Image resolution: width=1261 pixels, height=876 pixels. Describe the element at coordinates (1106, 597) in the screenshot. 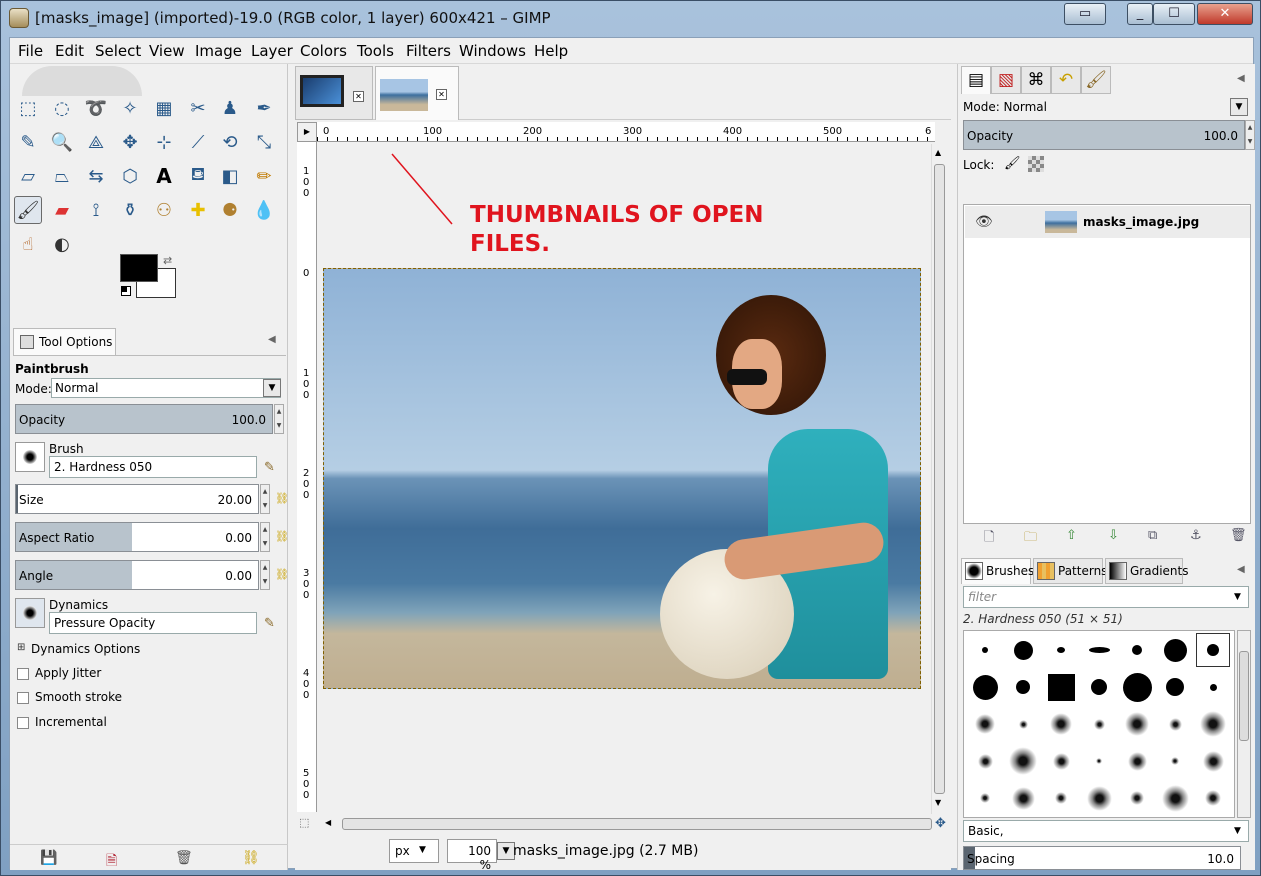

I see `brush-filter-input: filter` at that location.